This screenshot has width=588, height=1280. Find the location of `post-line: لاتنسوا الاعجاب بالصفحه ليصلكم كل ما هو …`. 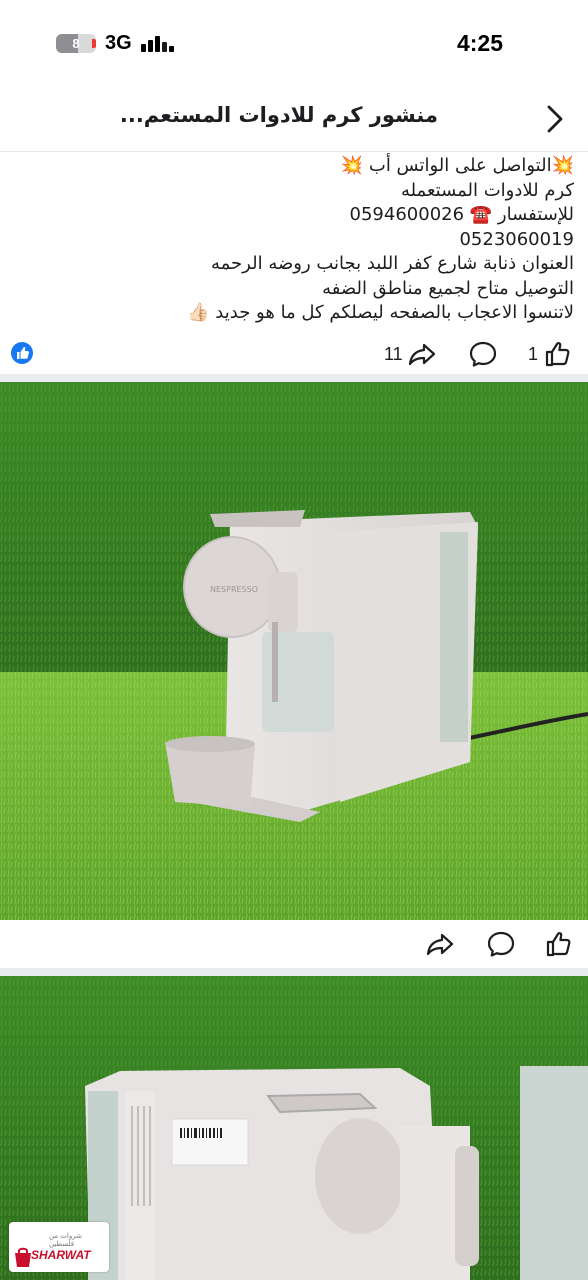

post-line: لاتنسوا الاعجاب بالصفحه ليصلكم كل ما هو … is located at coordinates (380, 312).